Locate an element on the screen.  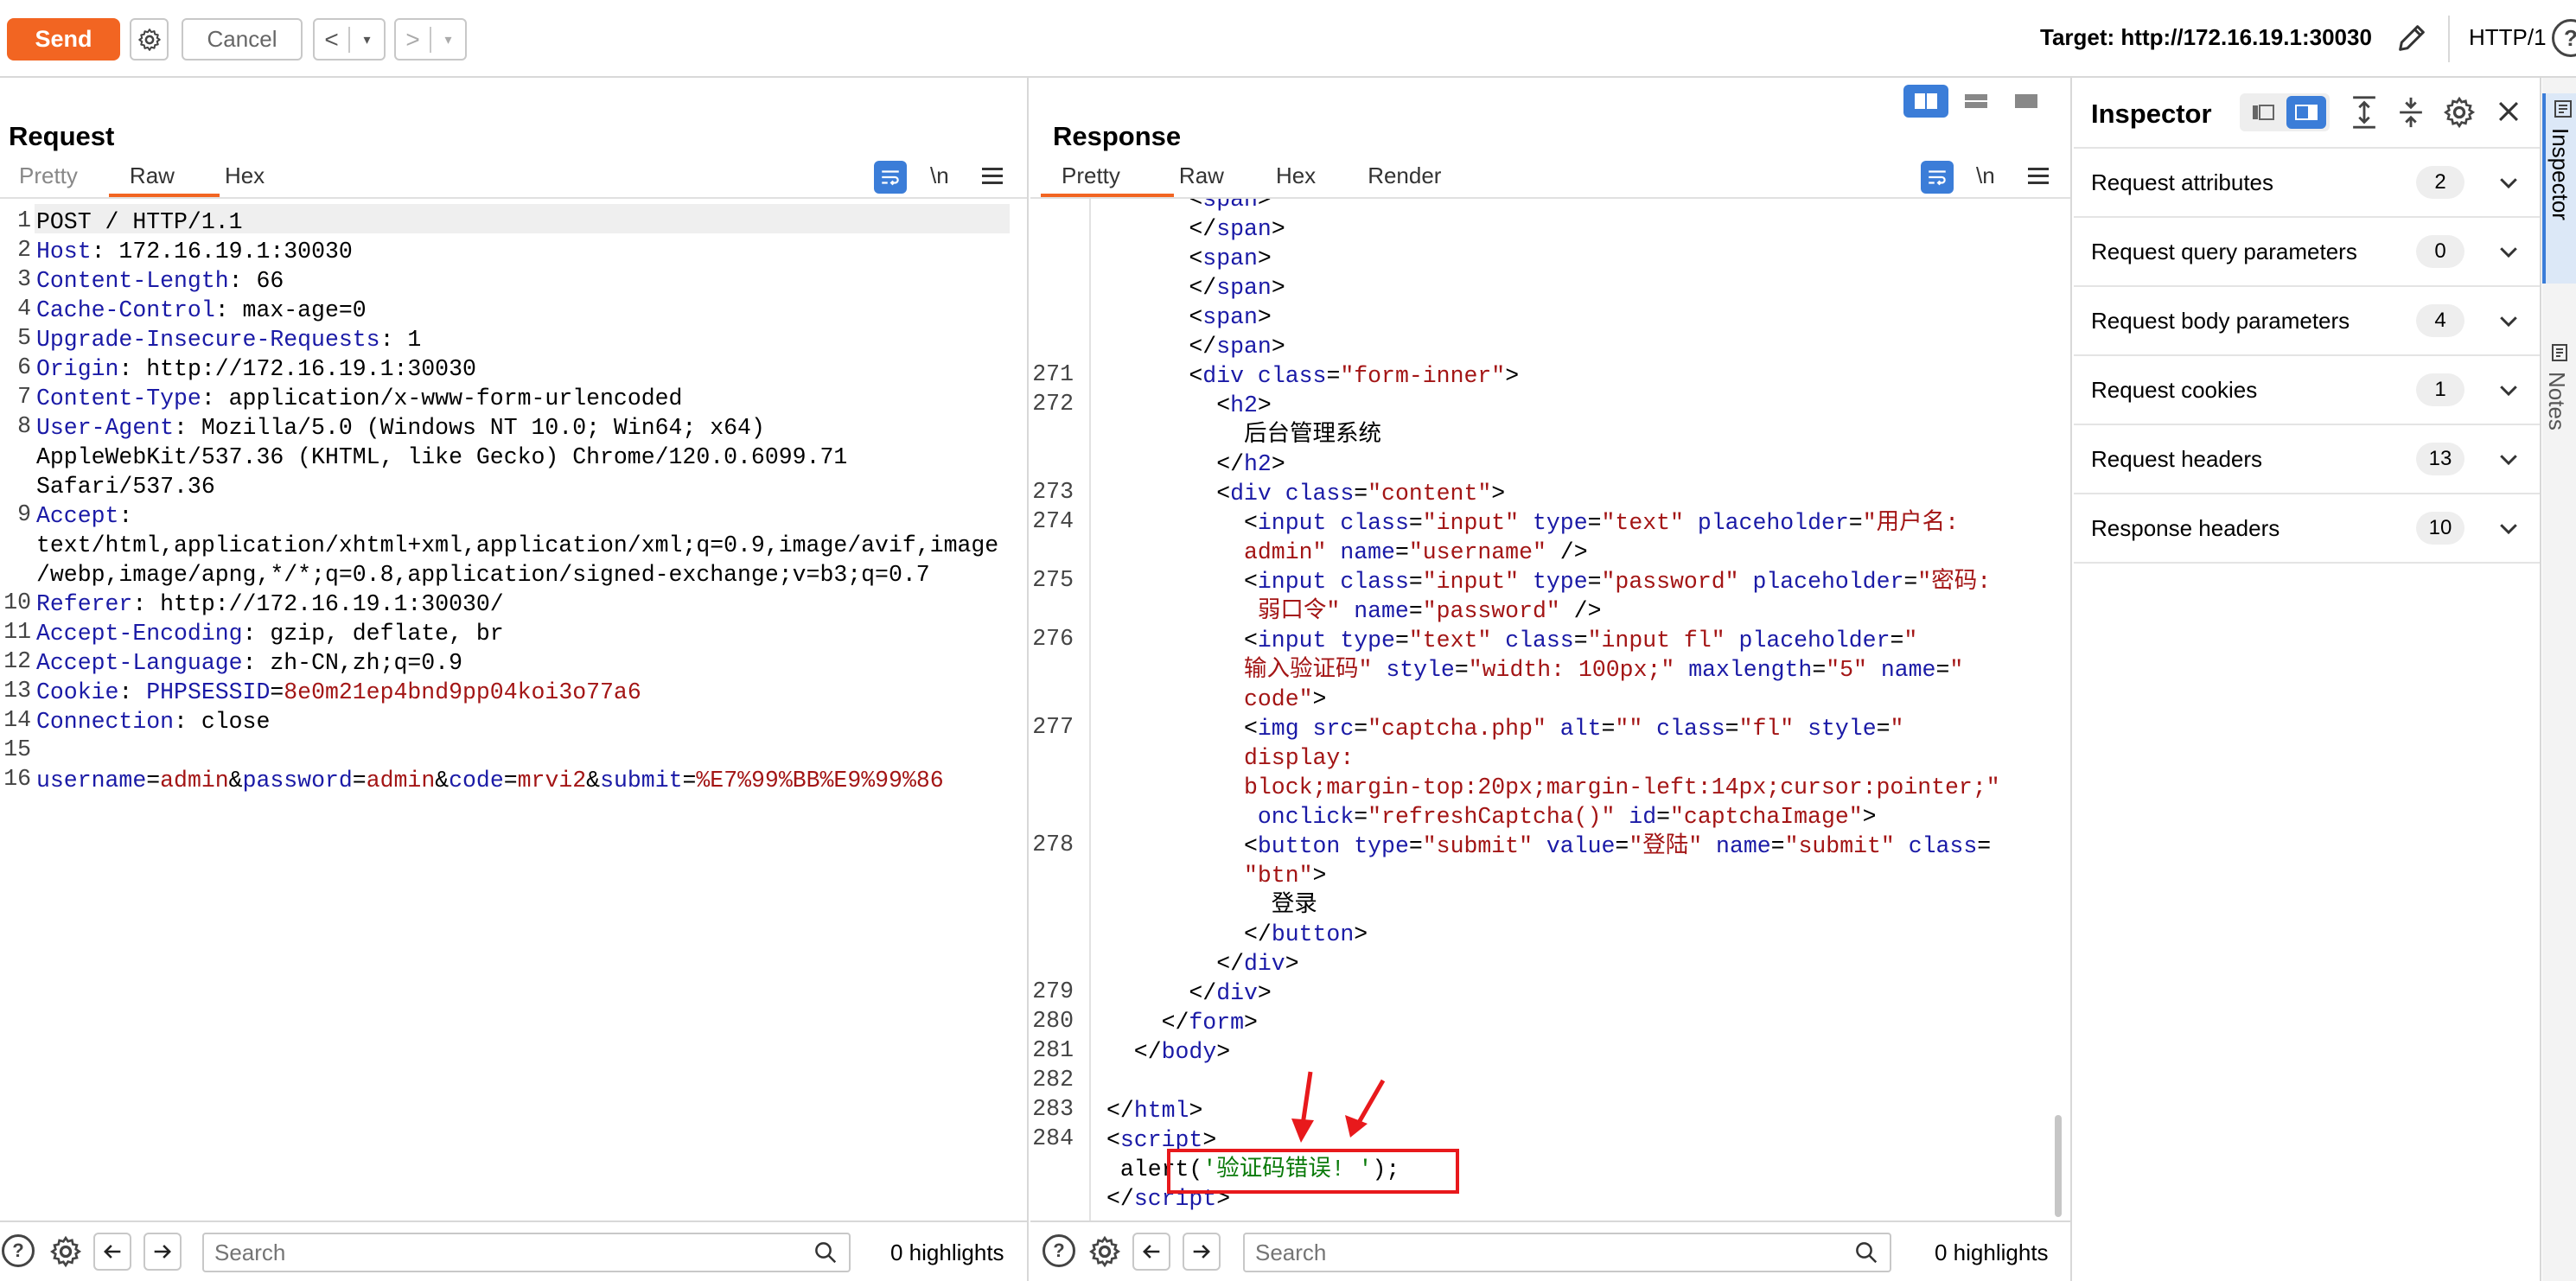
inspector-settings-button is located at coordinates (2459, 114).